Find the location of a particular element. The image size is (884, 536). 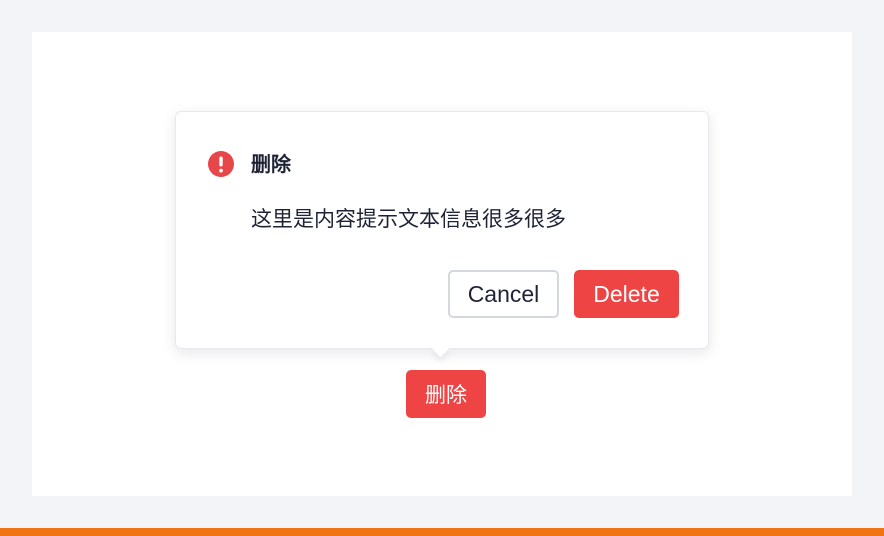

delete-trigger-button: 删除 is located at coordinates (446, 394).